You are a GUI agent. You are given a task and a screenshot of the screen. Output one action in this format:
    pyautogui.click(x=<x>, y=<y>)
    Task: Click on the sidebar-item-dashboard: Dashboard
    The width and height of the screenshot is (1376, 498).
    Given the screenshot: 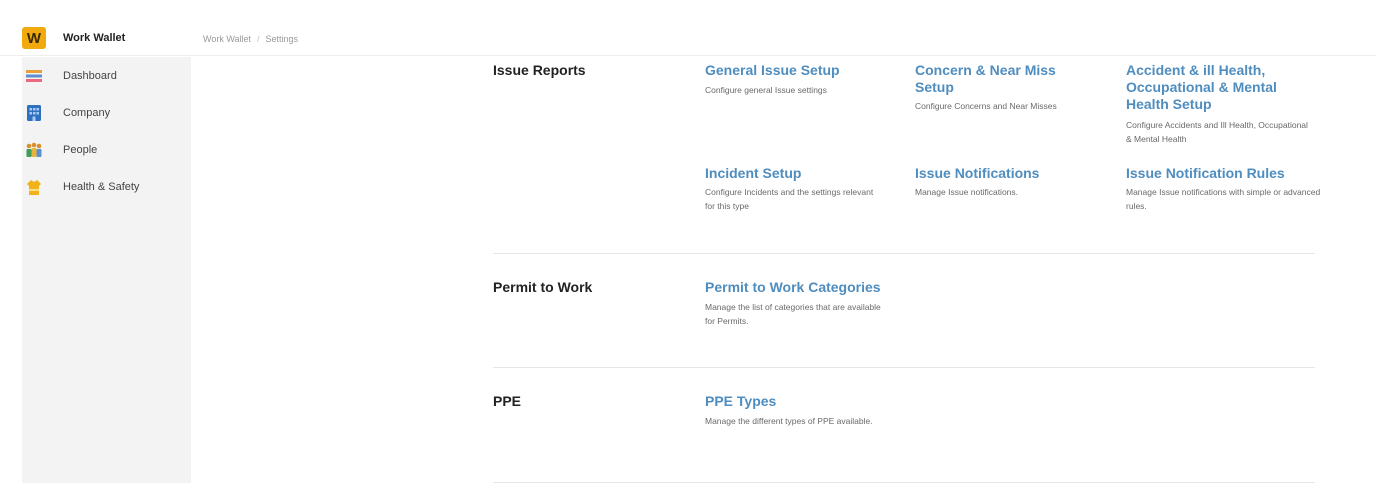 What is the action you would take?
    pyautogui.click(x=106, y=76)
    